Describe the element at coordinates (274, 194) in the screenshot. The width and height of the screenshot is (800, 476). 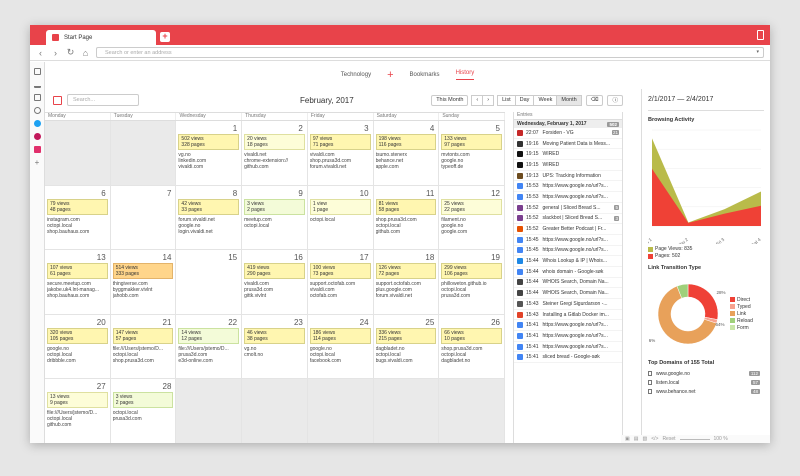
I see `day-number: 9` at that location.